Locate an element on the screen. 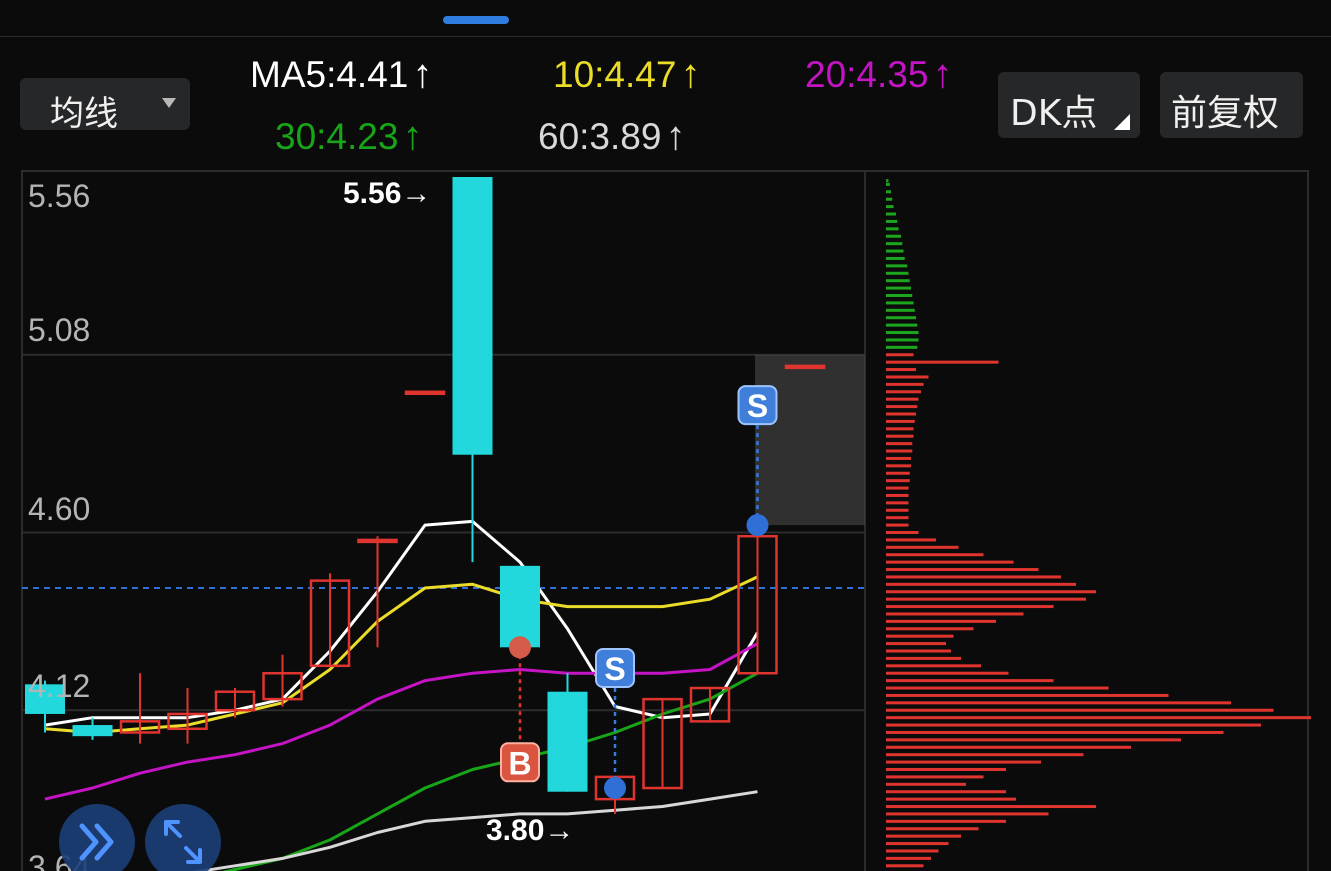 This screenshot has width=1331, height=871. highlight-box-layer is located at coordinates (810, 440).